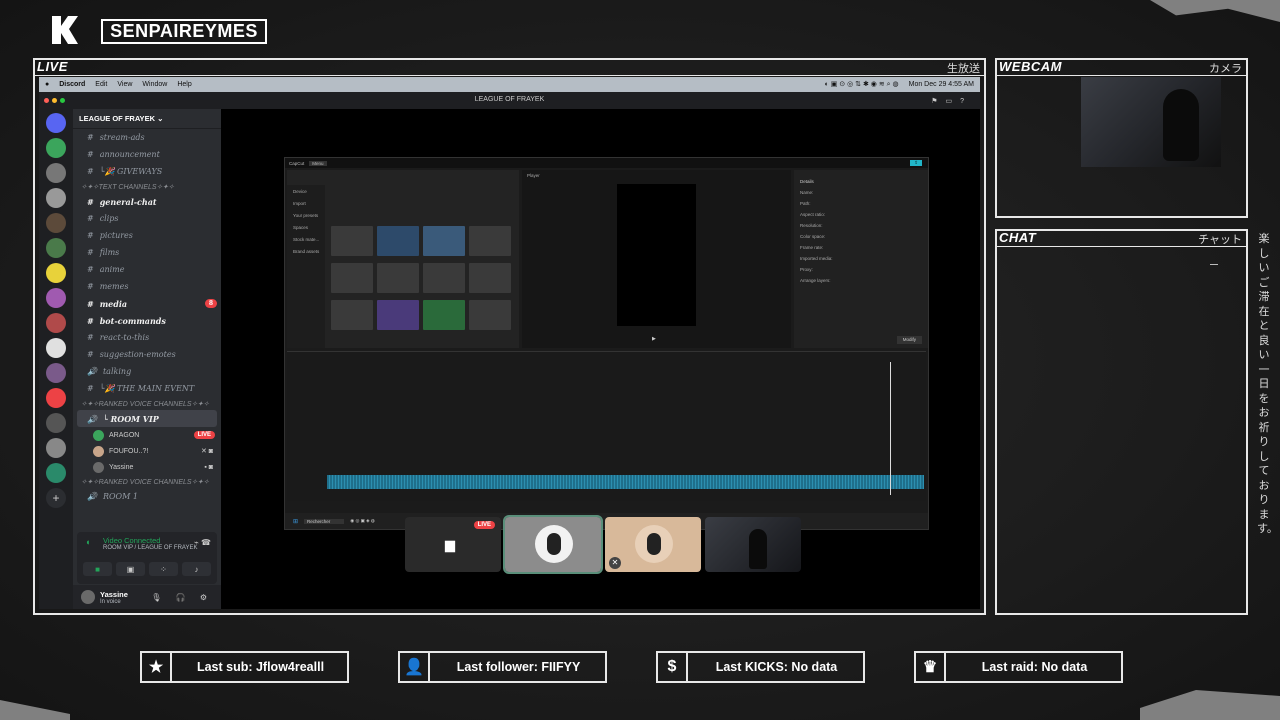  Describe the element at coordinates (147, 337) in the screenshot. I see `channel-item-react-to-this: # react-to-this` at that location.